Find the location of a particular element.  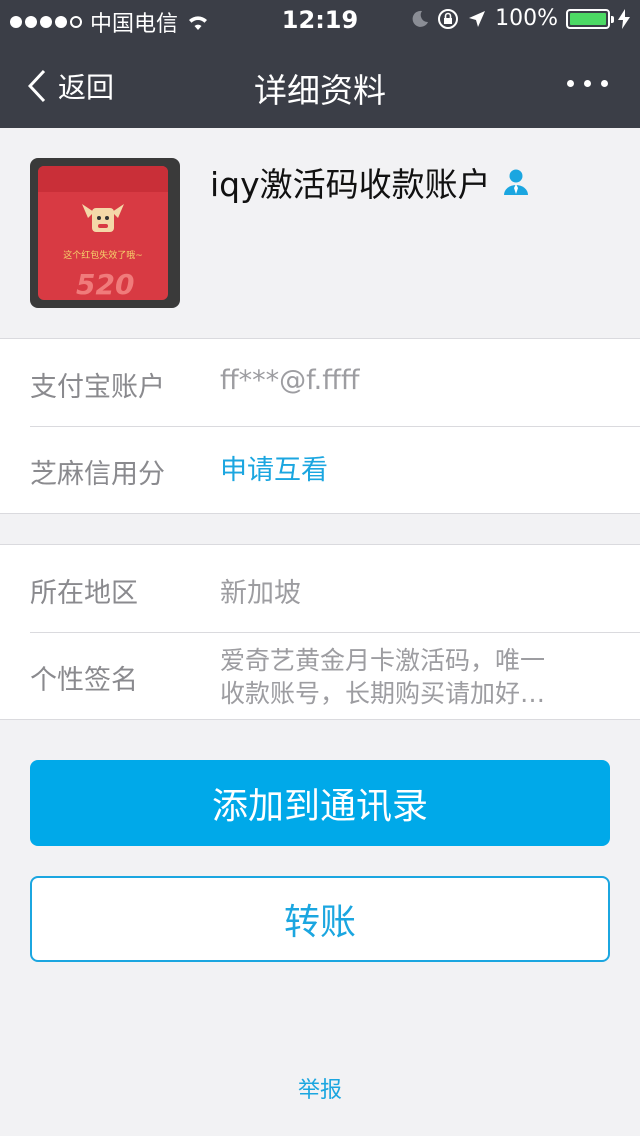

envelope-number: 520 is located at coordinates (105, 284).